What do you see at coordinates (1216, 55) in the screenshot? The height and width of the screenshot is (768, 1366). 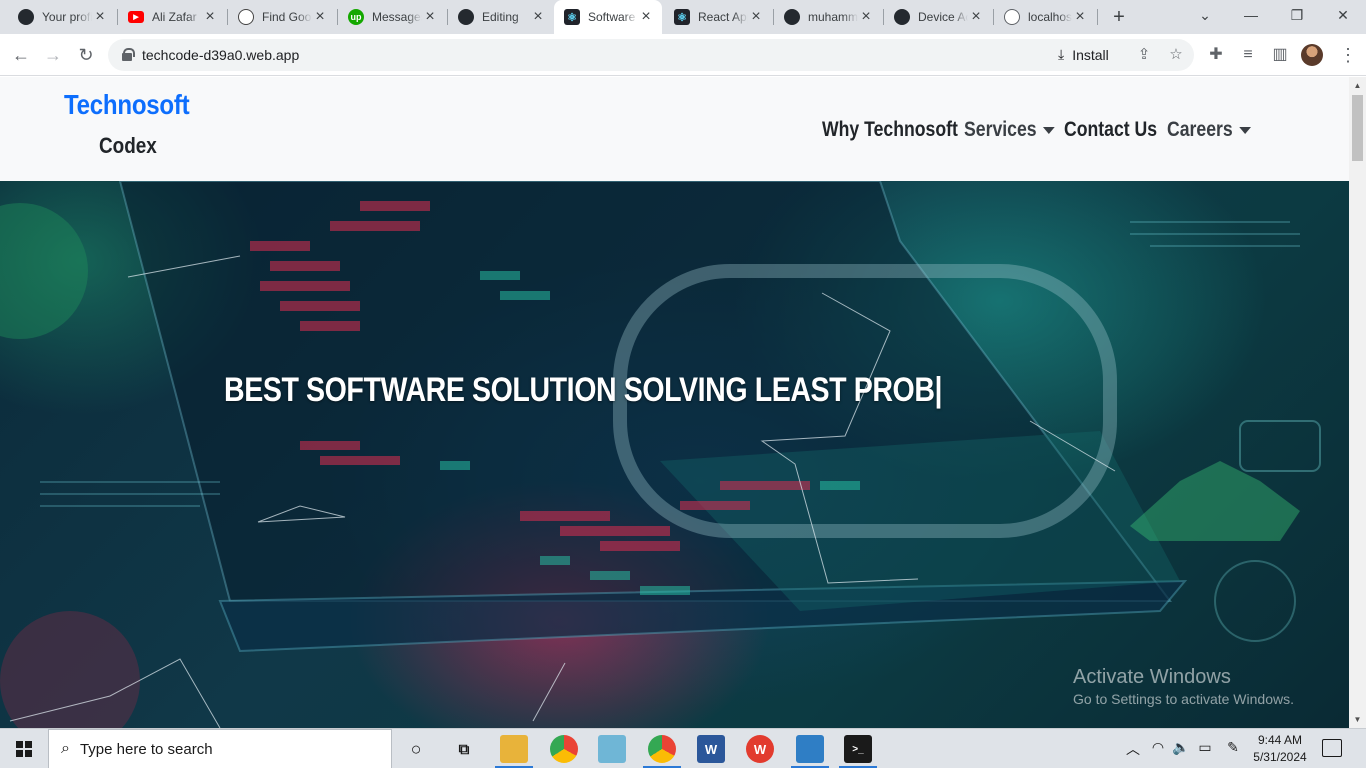 I see `extensions-icon: ✚` at bounding box center [1216, 55].